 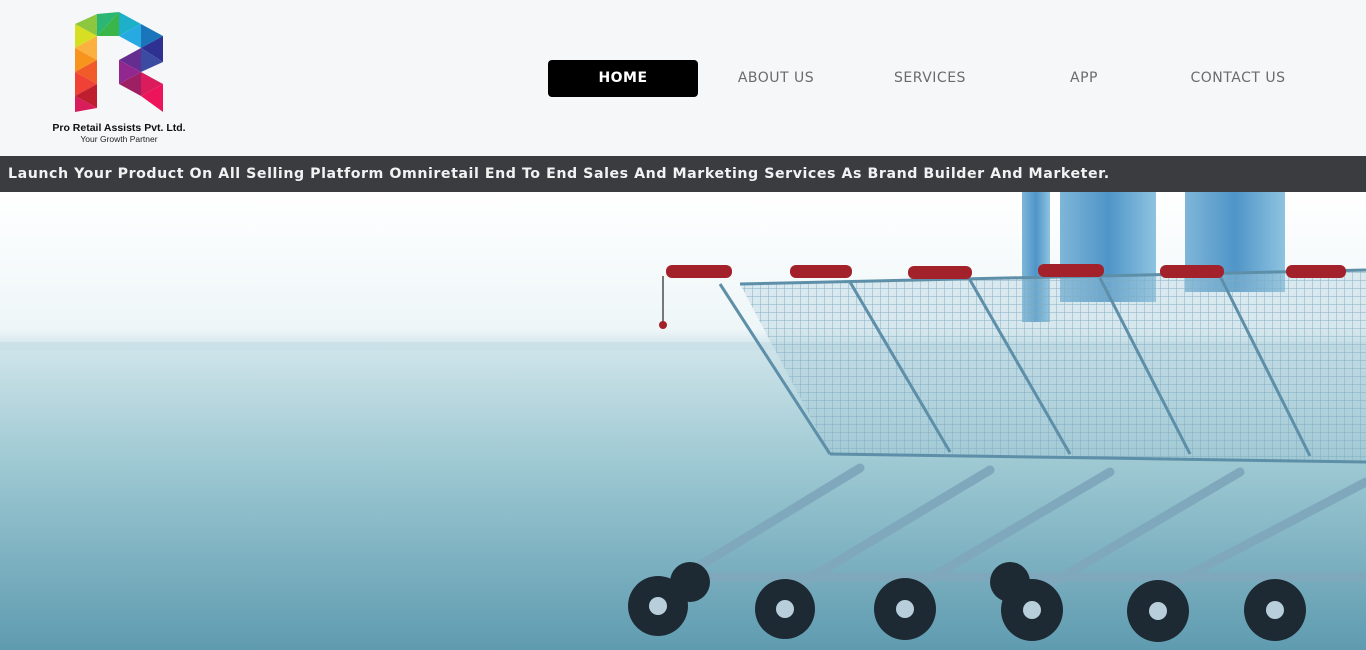 What do you see at coordinates (1238, 78) in the screenshot?
I see `nav-contact-us: CONTACT US` at bounding box center [1238, 78].